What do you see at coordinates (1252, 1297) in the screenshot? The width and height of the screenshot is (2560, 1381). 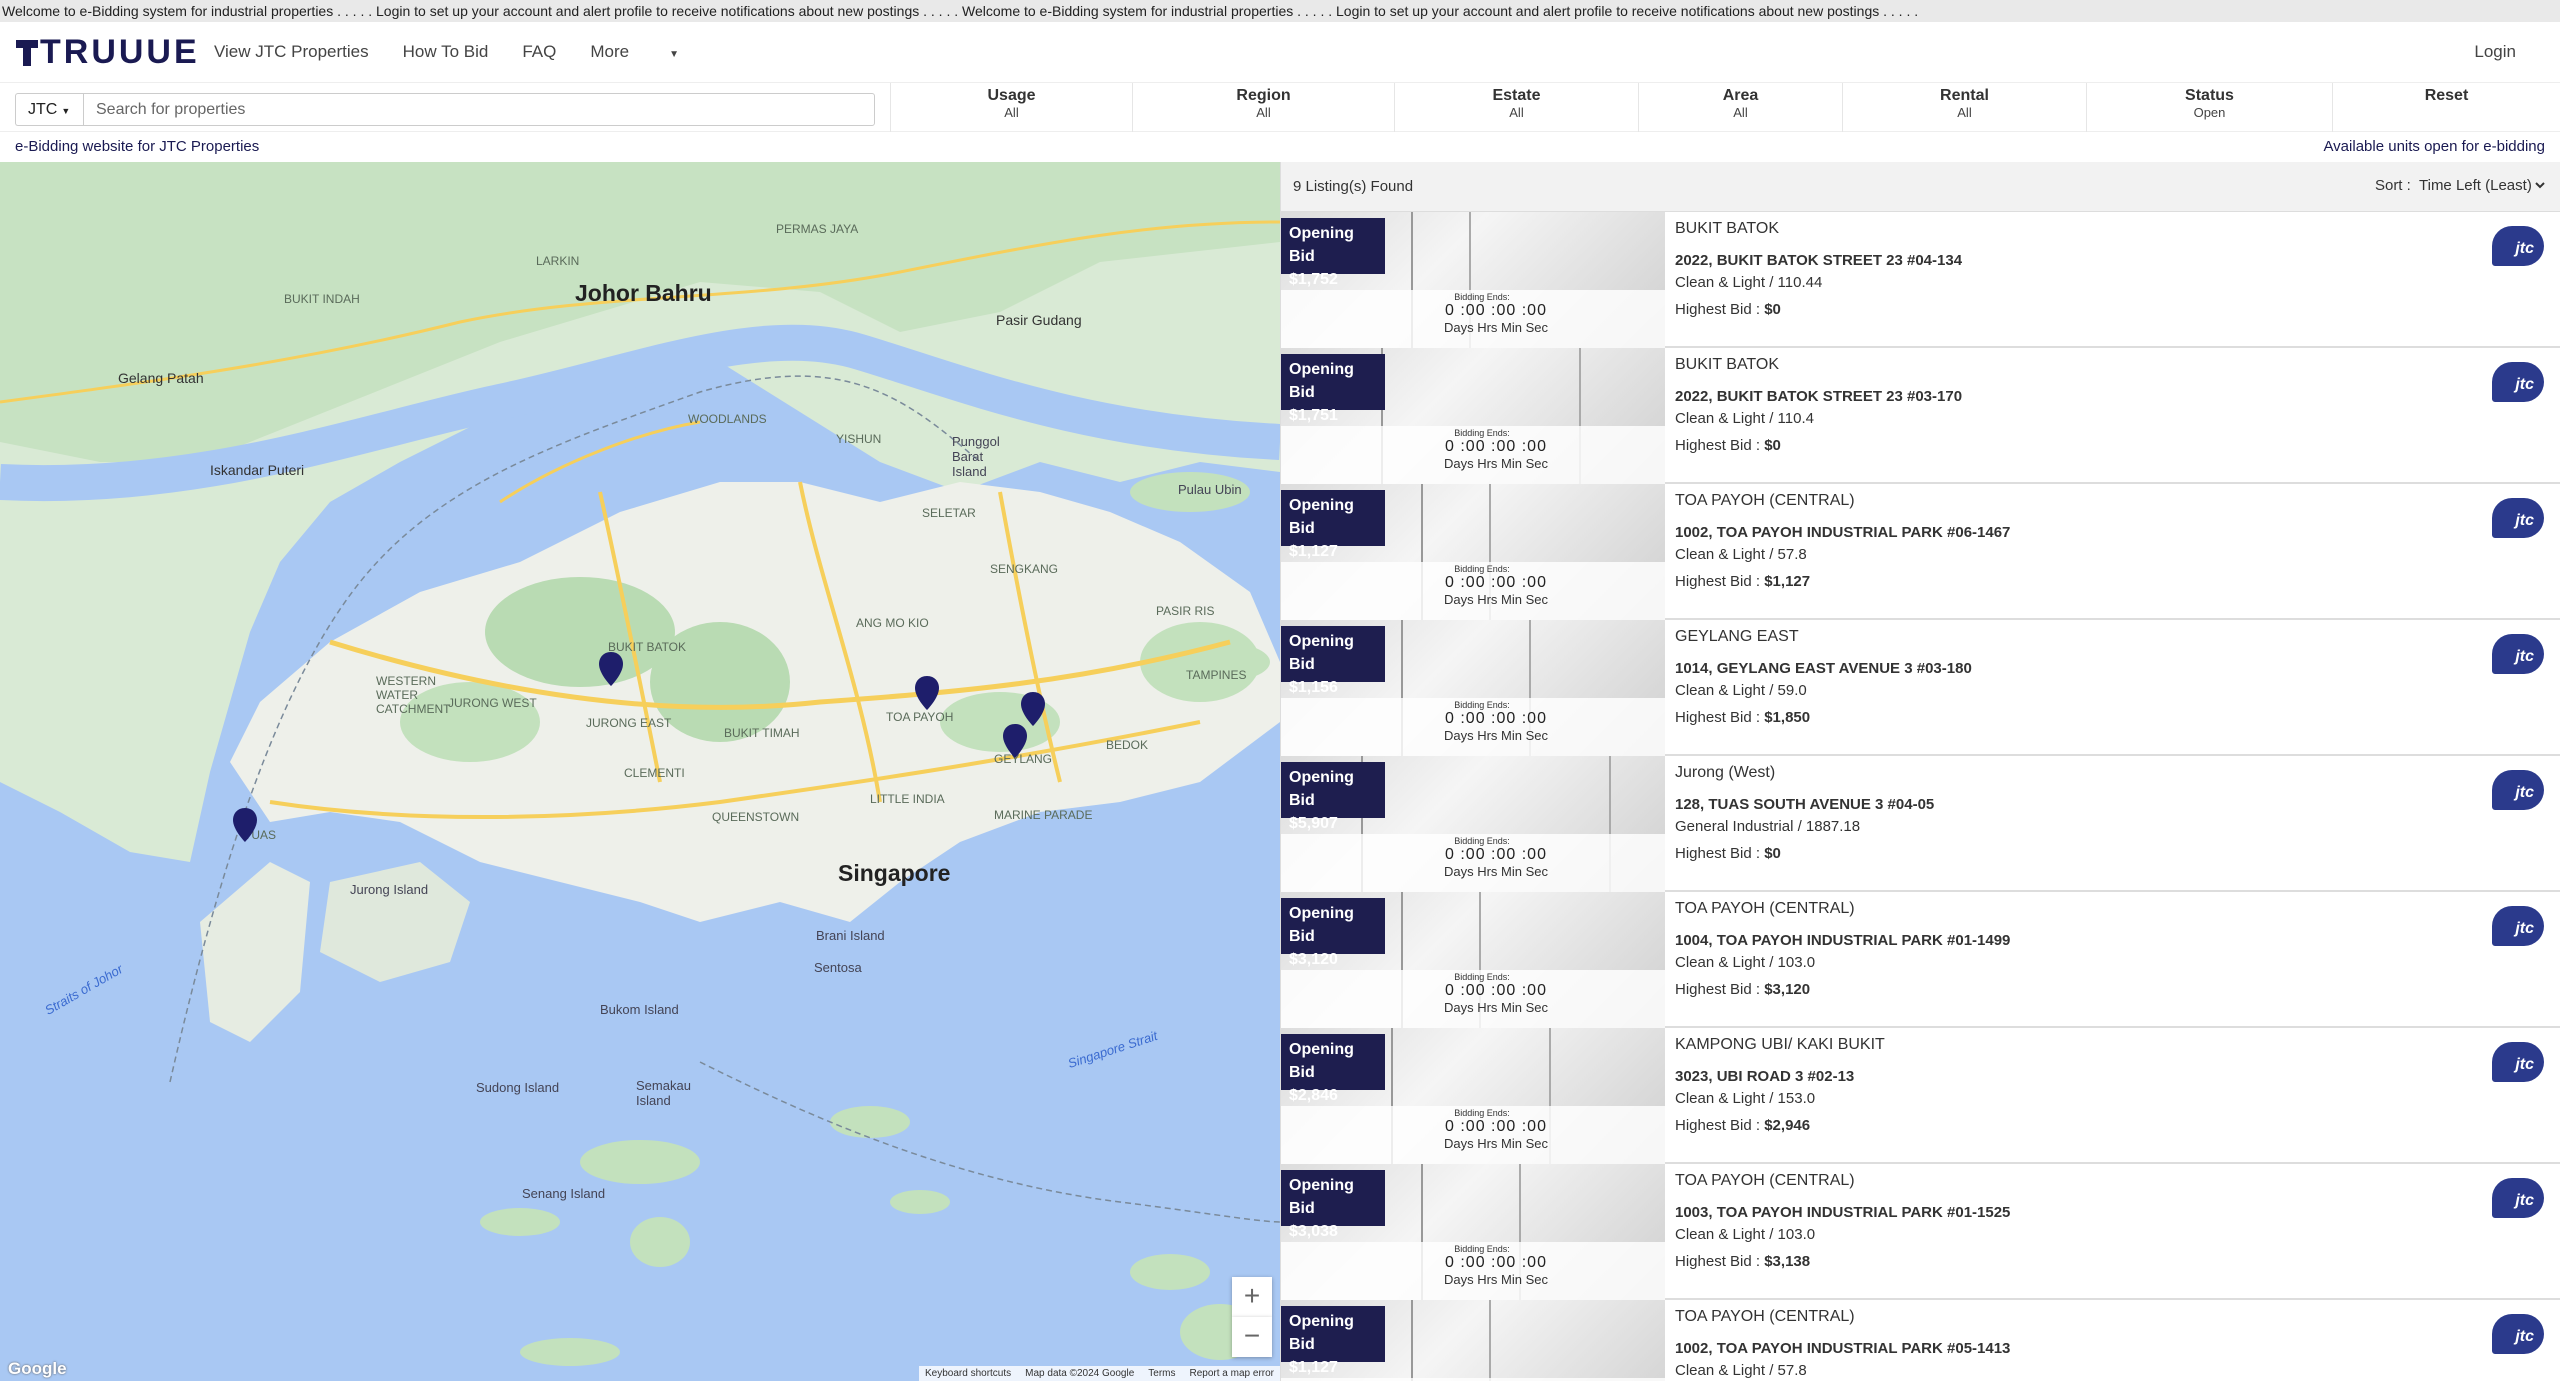 I see `zoom-in-button: +` at bounding box center [1252, 1297].